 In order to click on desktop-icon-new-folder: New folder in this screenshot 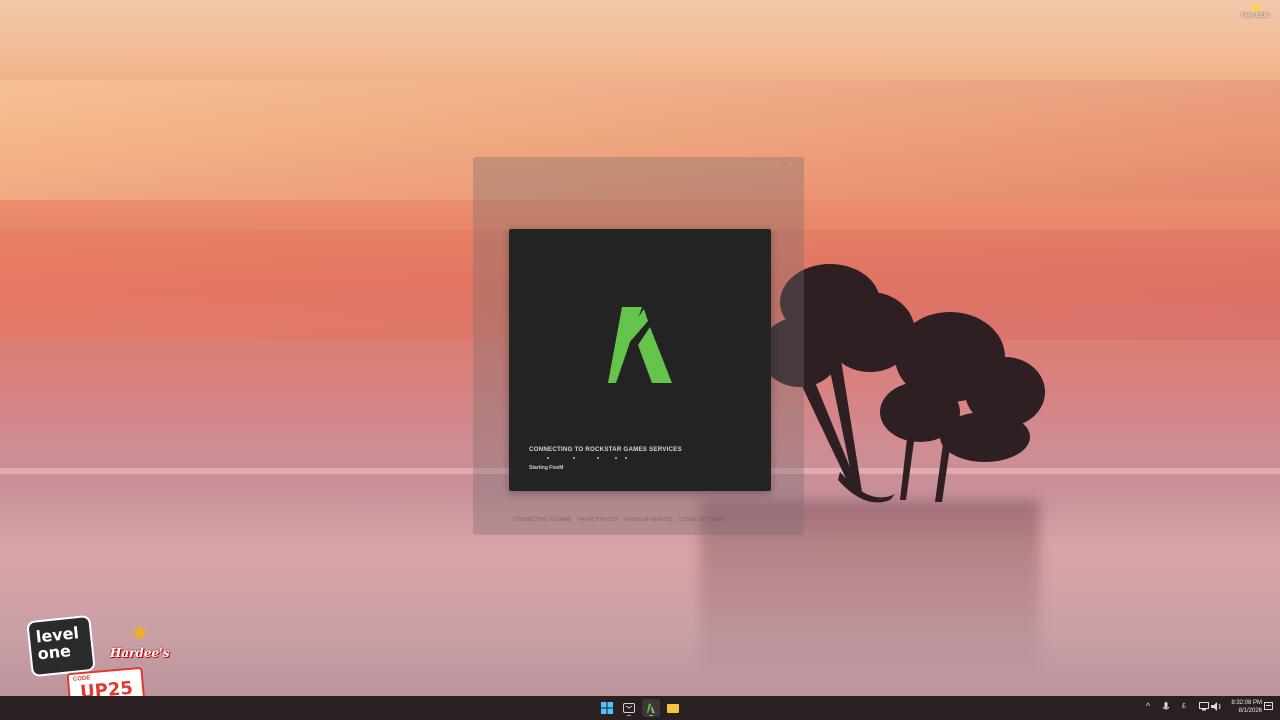, I will do `click(1256, 10)`.